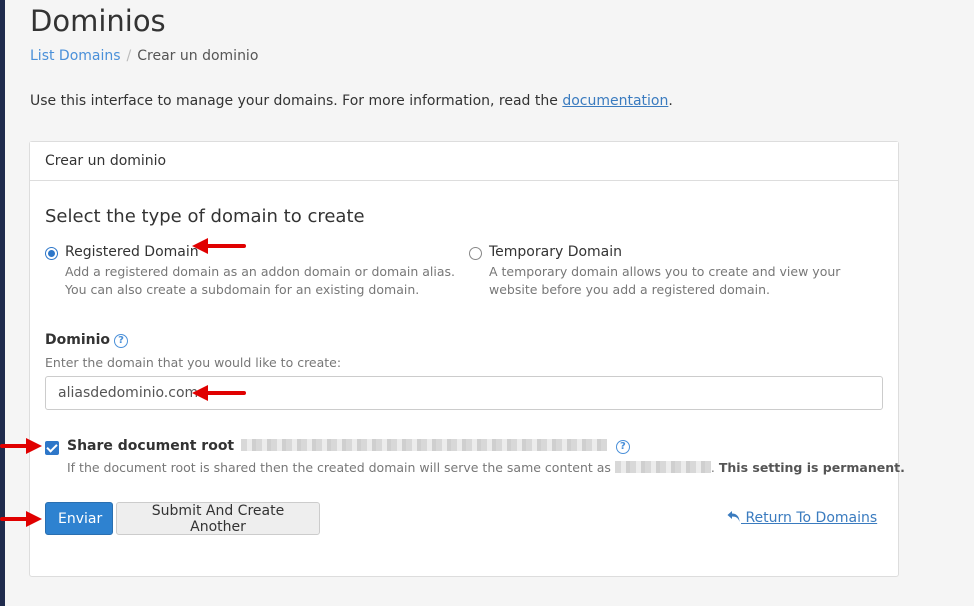 This screenshot has width=974, height=606. What do you see at coordinates (51, 253) in the screenshot?
I see `registered-domain-radio` at bounding box center [51, 253].